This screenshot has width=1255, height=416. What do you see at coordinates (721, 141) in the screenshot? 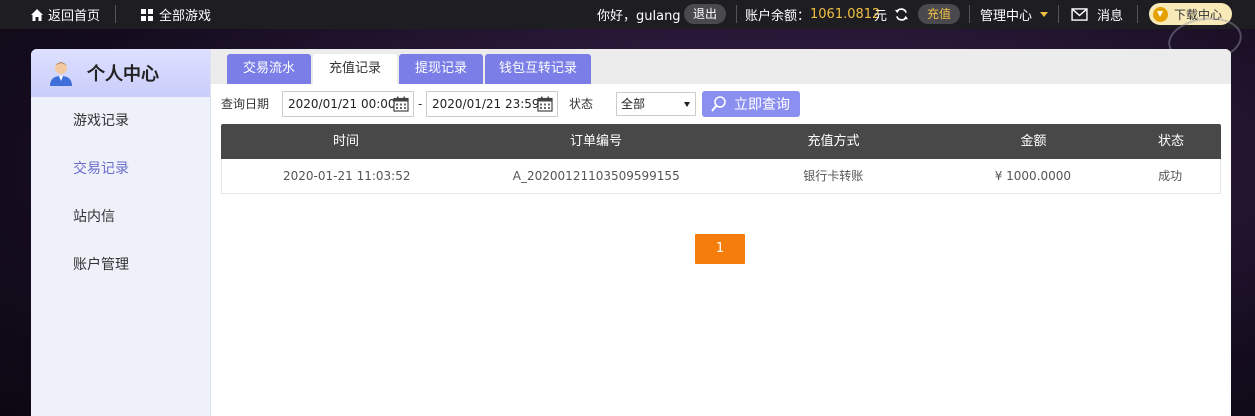
I see `table-header: 时间 订单编号 充值方式 金额 状态` at bounding box center [721, 141].